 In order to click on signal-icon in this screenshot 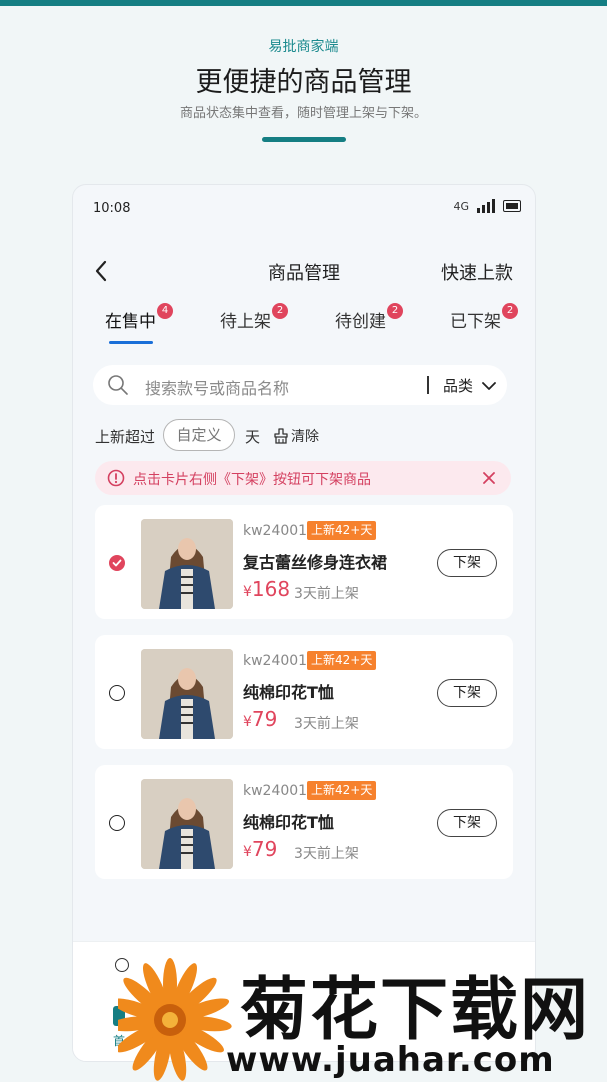, I will do `click(486, 206)`.